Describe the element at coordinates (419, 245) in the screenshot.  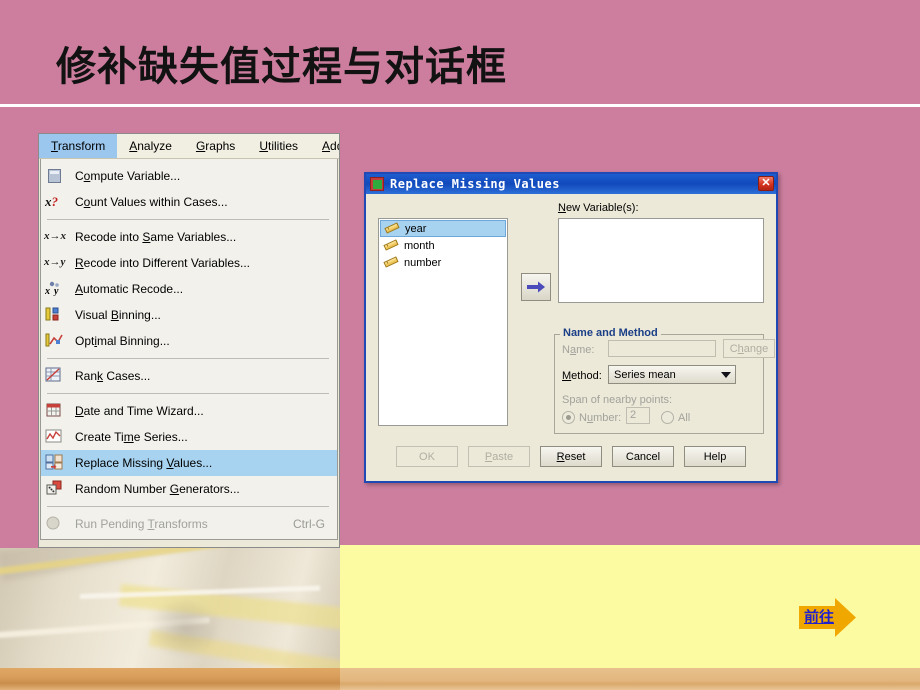
I see `variable-name: month` at that location.